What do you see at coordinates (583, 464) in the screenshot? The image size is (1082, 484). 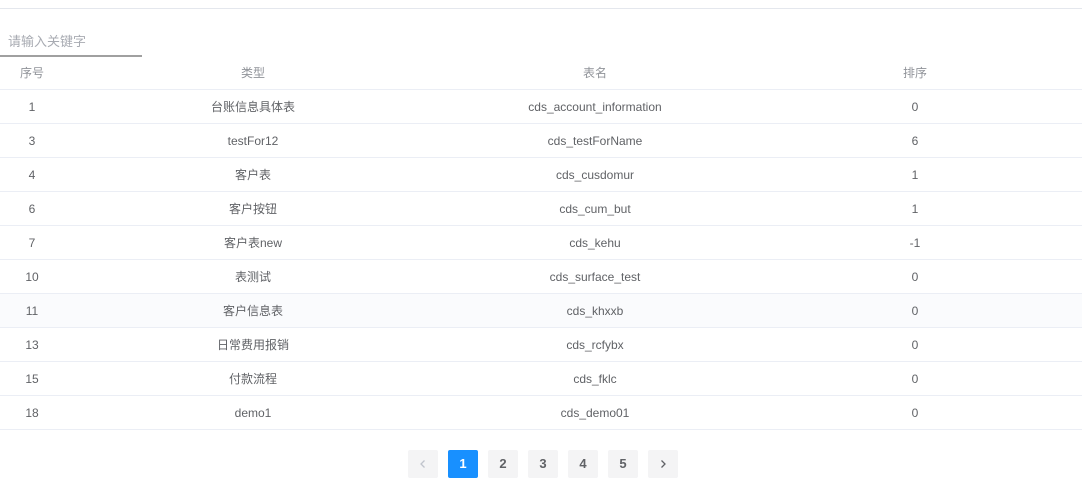 I see `page-button-4: 4` at bounding box center [583, 464].